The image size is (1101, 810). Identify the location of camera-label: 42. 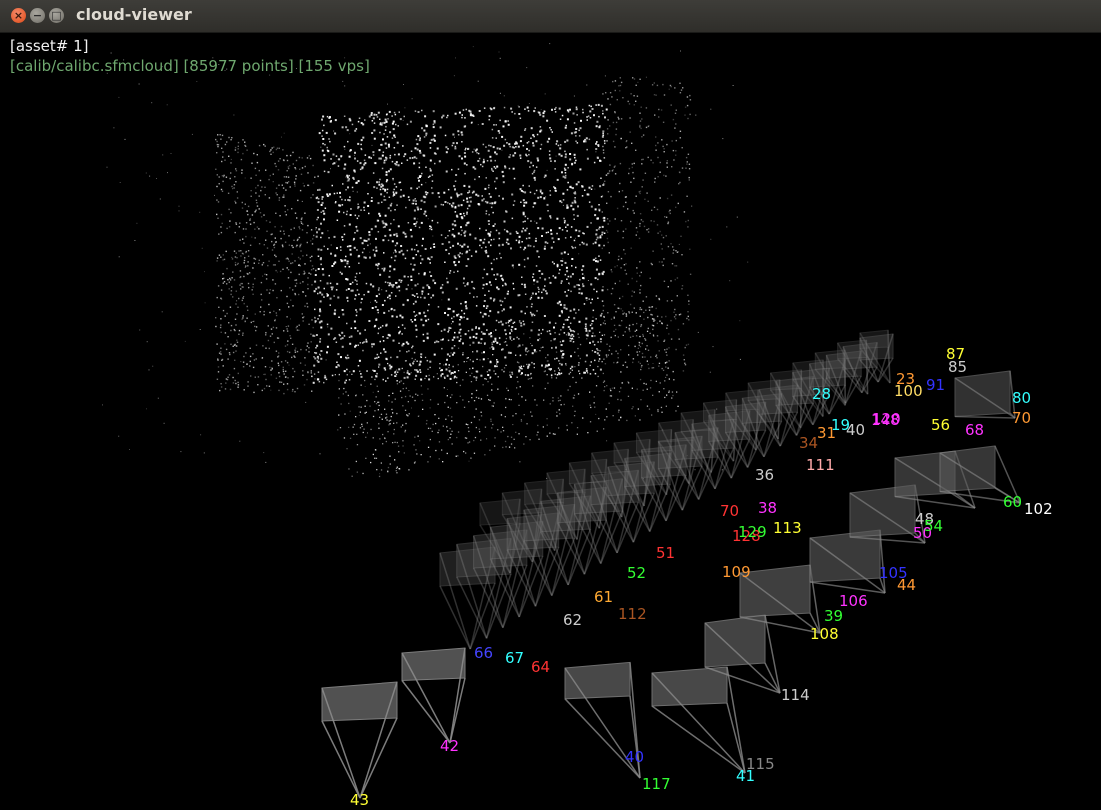
(449, 746).